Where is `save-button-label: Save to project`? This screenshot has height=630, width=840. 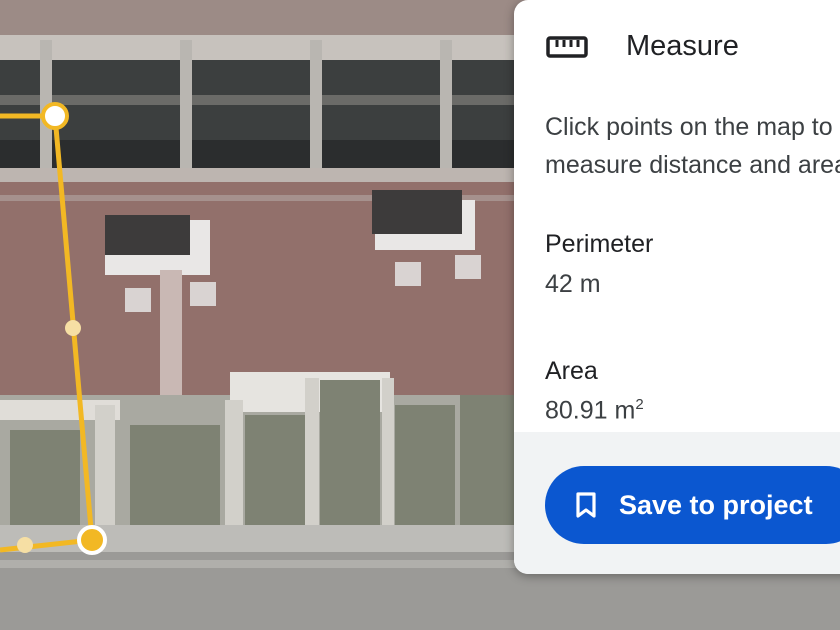 save-button-label: Save to project is located at coordinates (716, 504).